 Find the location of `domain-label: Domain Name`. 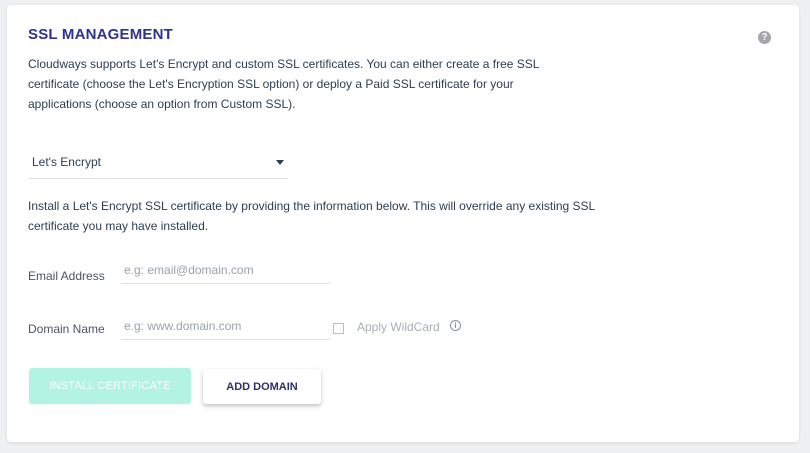

domain-label: Domain Name is located at coordinates (66, 329).